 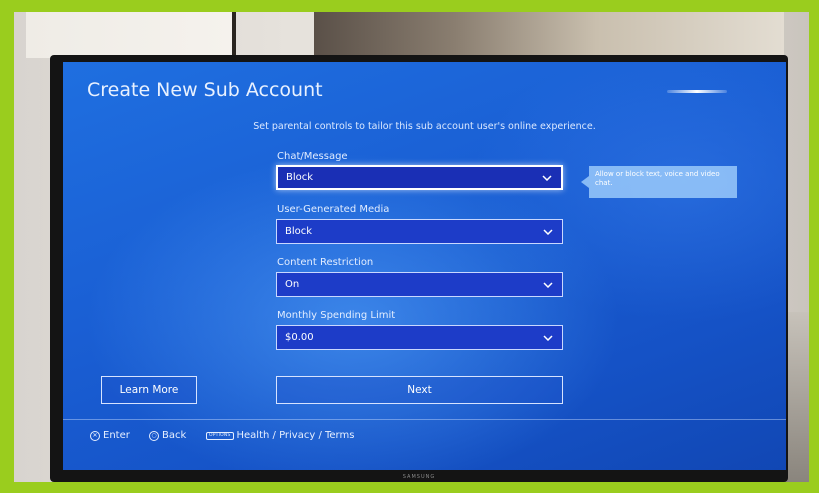 I want to click on wall-art-right, so click(x=549, y=35).